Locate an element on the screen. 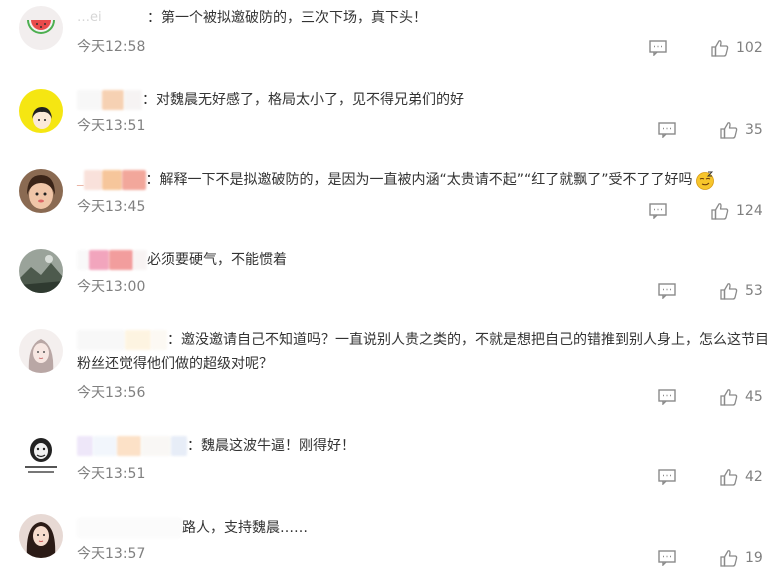 The height and width of the screenshot is (580, 784). username: _ is located at coordinates (80, 180).